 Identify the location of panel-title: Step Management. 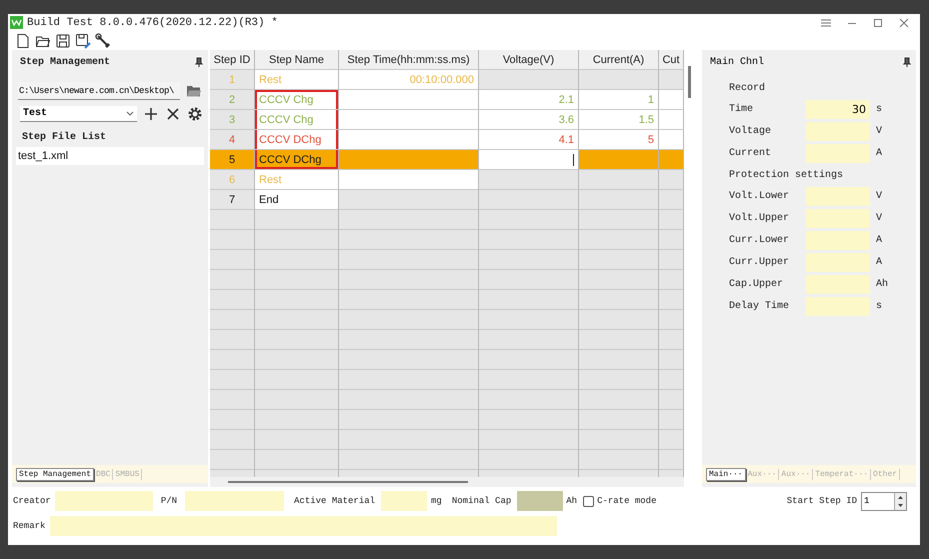
(65, 62).